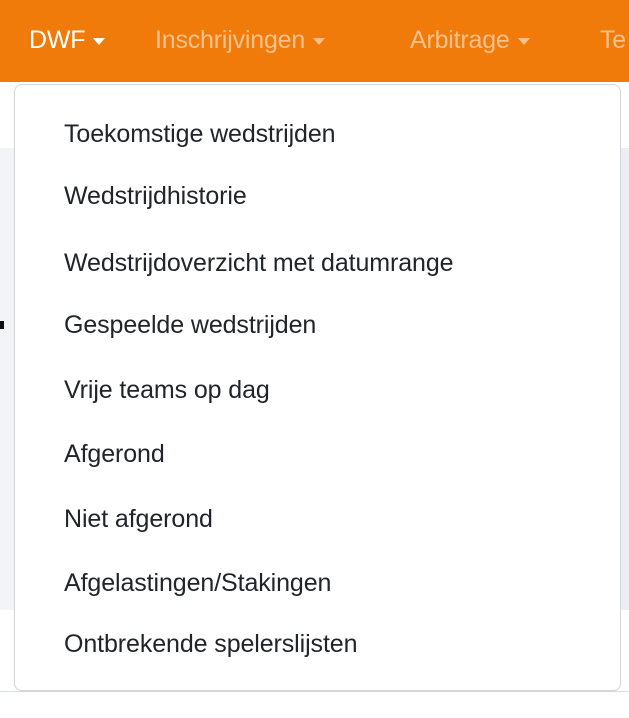  I want to click on page-background-edge, so click(624, 379).